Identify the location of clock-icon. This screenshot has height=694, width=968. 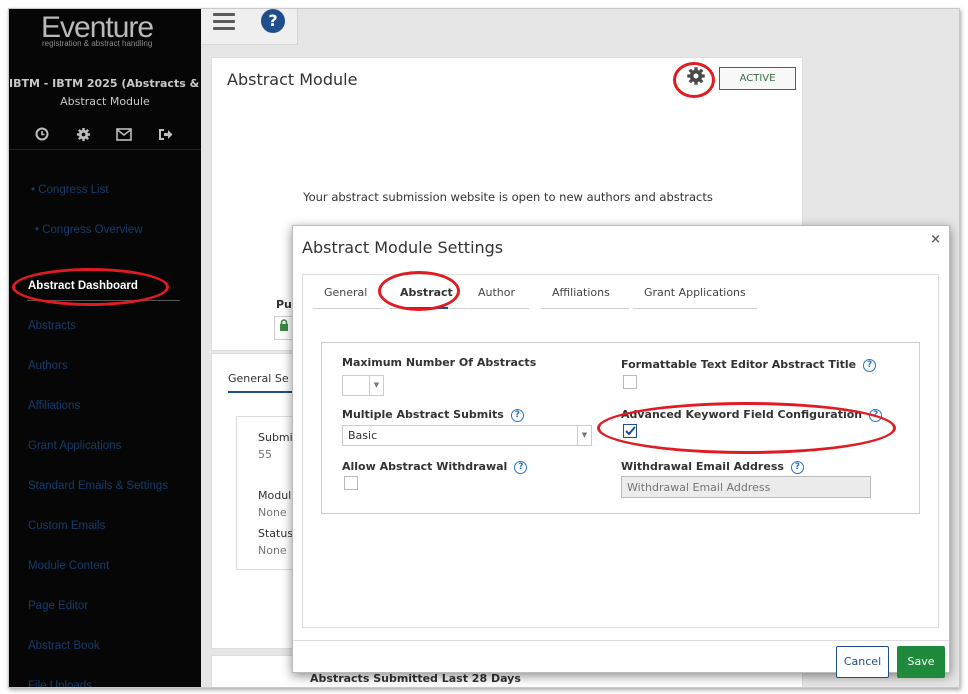
(42, 134).